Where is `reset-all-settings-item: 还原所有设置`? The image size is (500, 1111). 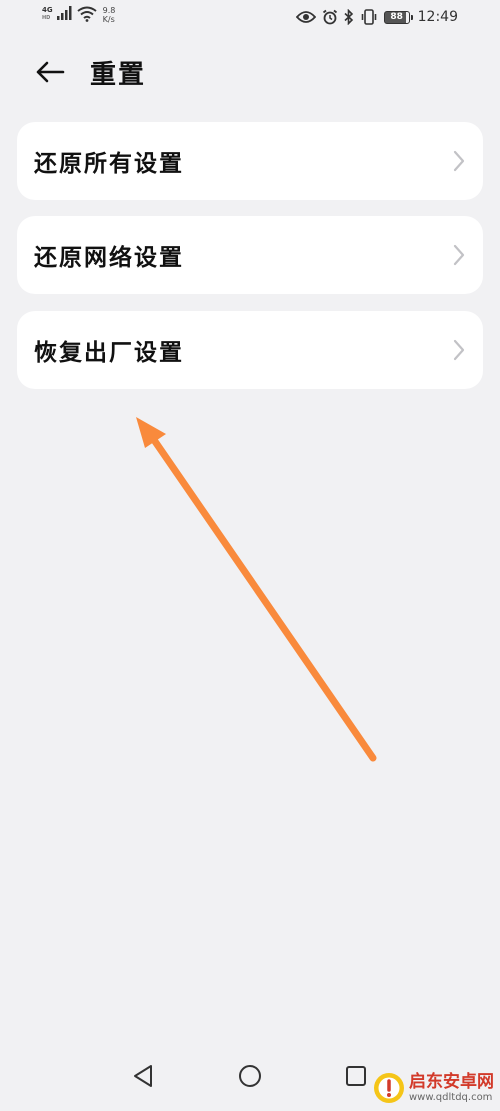 reset-all-settings-item: 还原所有设置 is located at coordinates (250, 161).